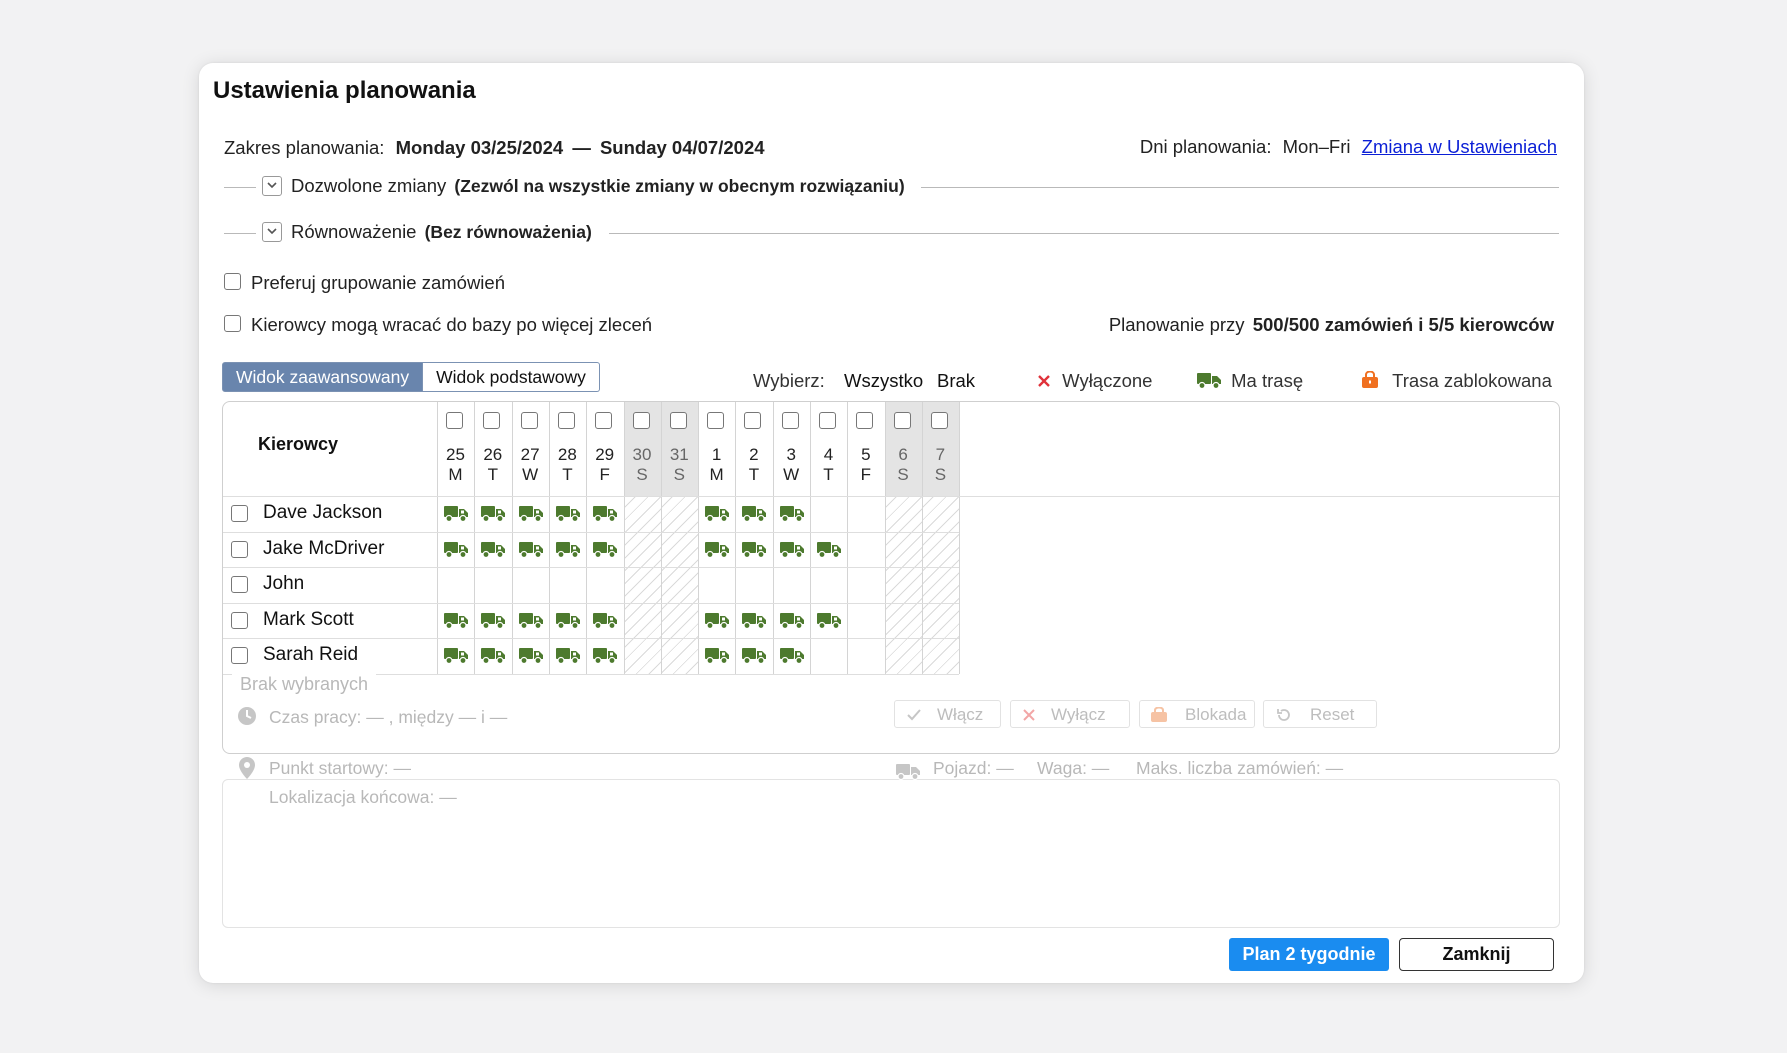 The image size is (1787, 1053). What do you see at coordinates (1070, 714) in the screenshot?
I see `disable-button: Wyłącz` at bounding box center [1070, 714].